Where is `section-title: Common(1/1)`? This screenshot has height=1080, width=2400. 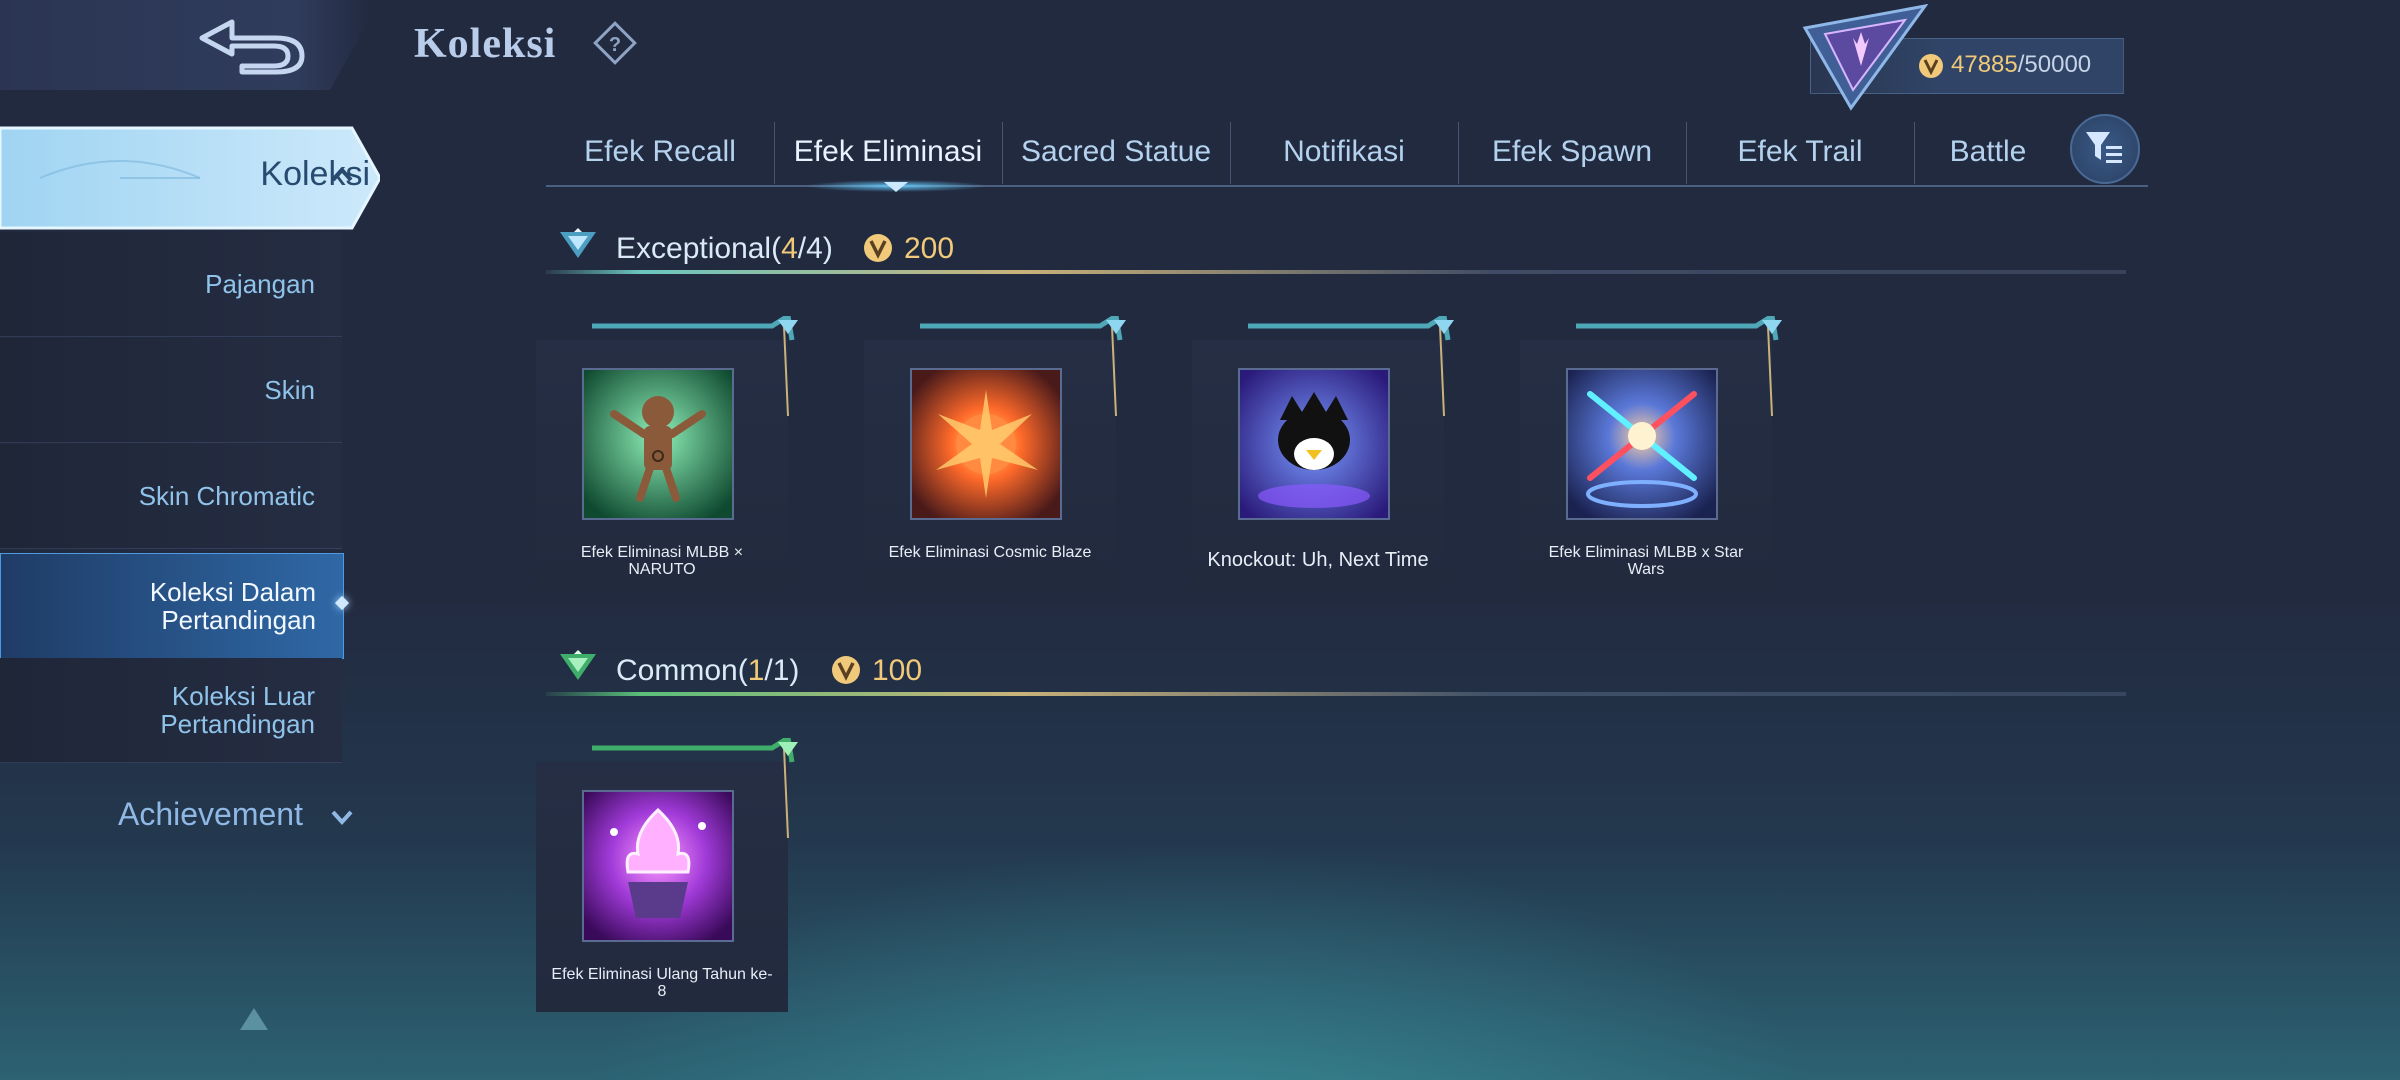
section-title: Common(1/1) is located at coordinates (707, 671).